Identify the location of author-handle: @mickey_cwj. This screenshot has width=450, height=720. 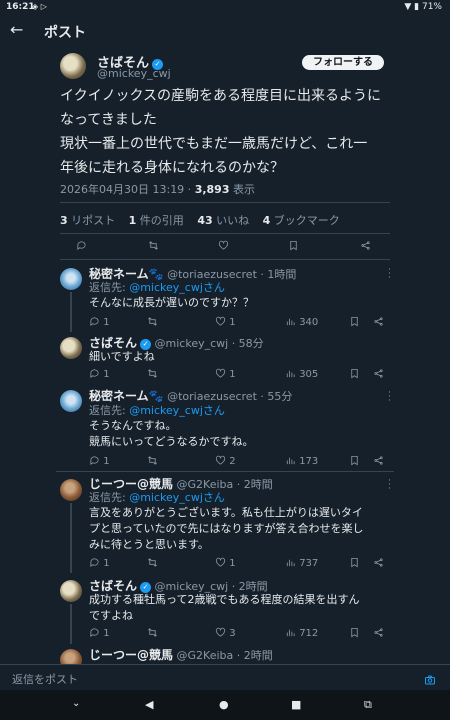
(134, 73).